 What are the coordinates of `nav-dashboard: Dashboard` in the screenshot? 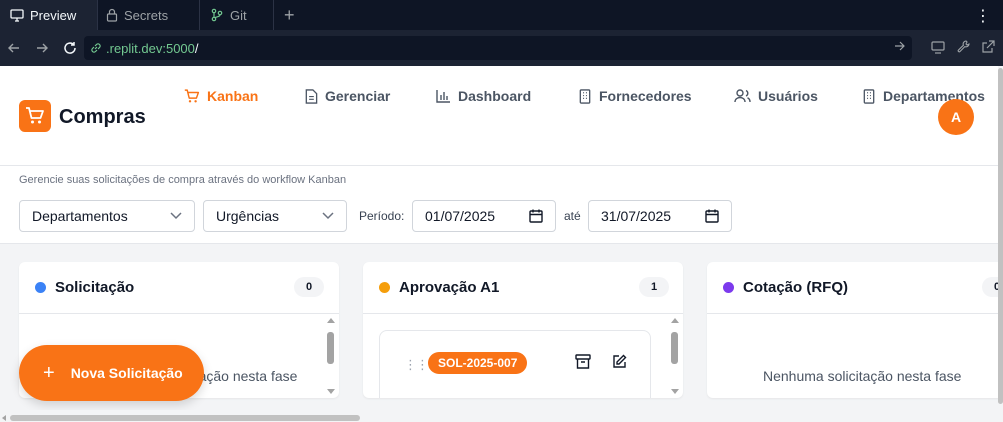 It's located at (483, 96).